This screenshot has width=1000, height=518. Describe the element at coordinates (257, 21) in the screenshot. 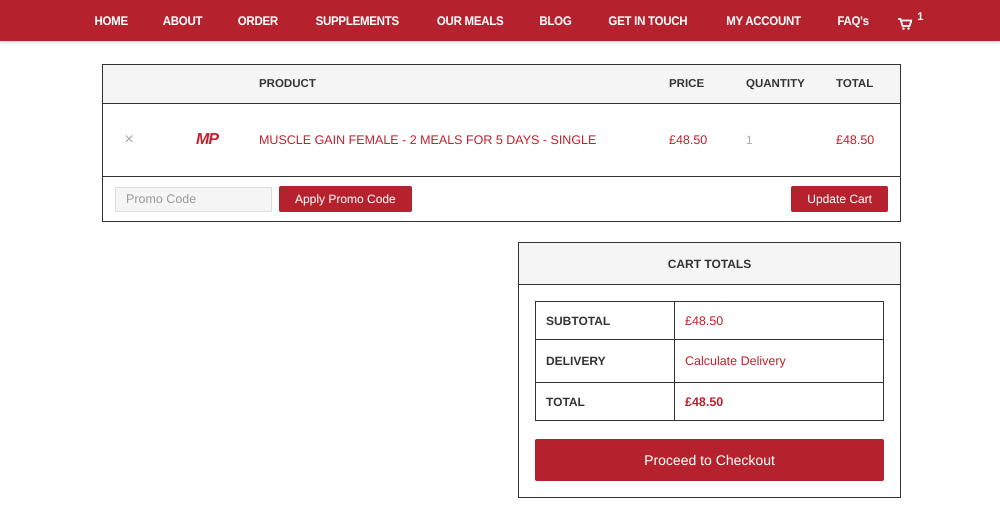

I see `nav-link: ORDER` at that location.